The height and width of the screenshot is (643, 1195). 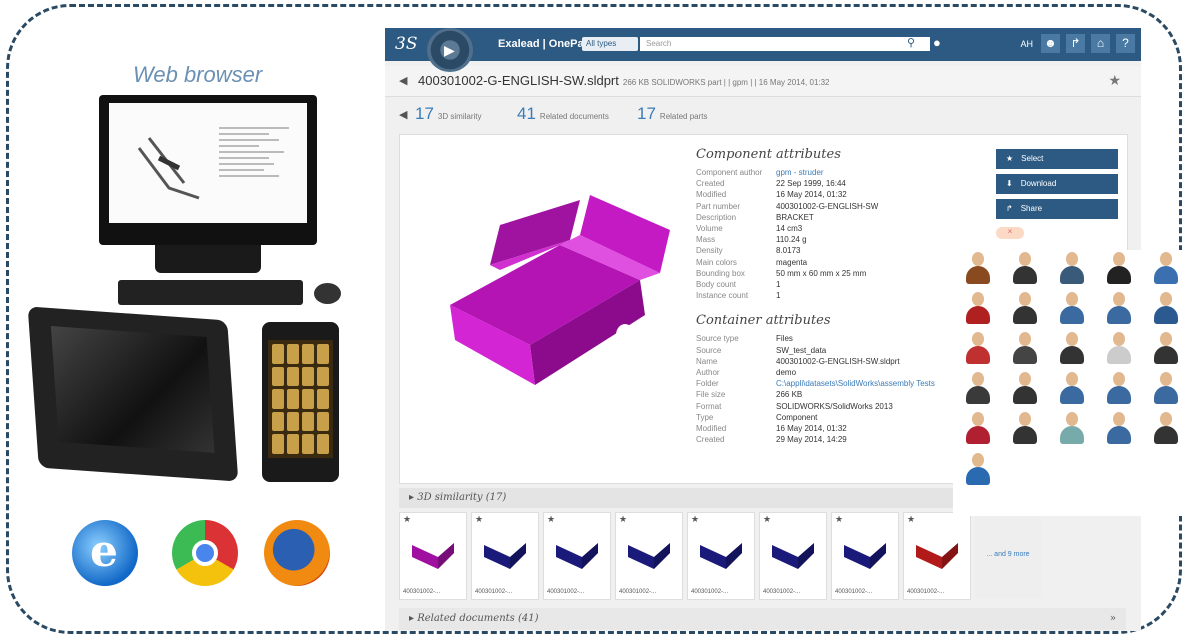 I want to click on share-button: ↱ Share, so click(x=1057, y=209).